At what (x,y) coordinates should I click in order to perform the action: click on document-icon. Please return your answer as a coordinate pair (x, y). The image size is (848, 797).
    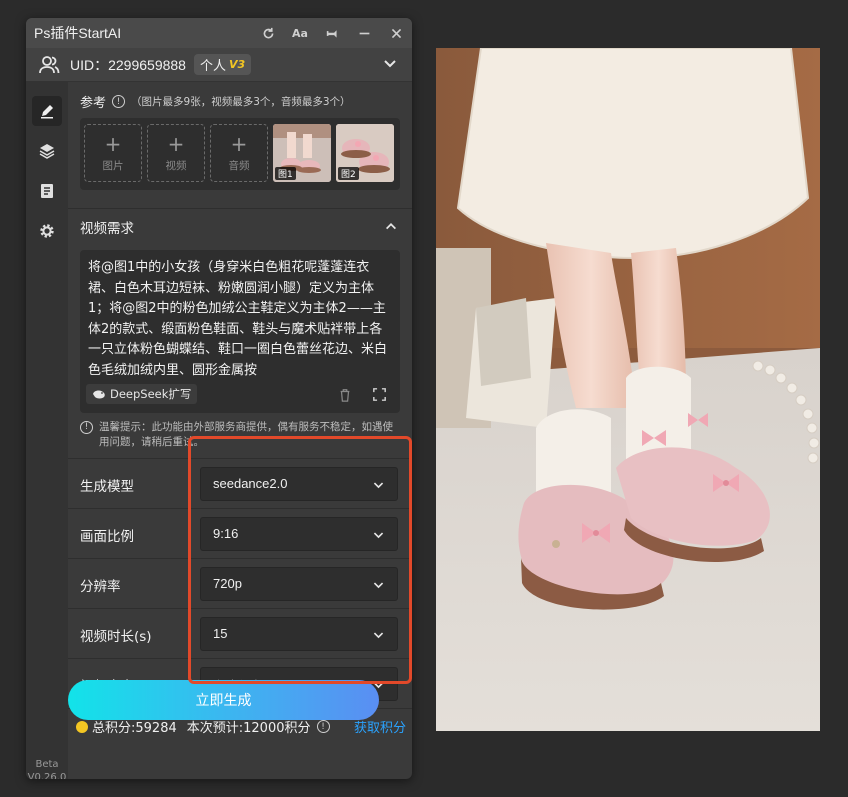
    Looking at the image, I should click on (47, 191).